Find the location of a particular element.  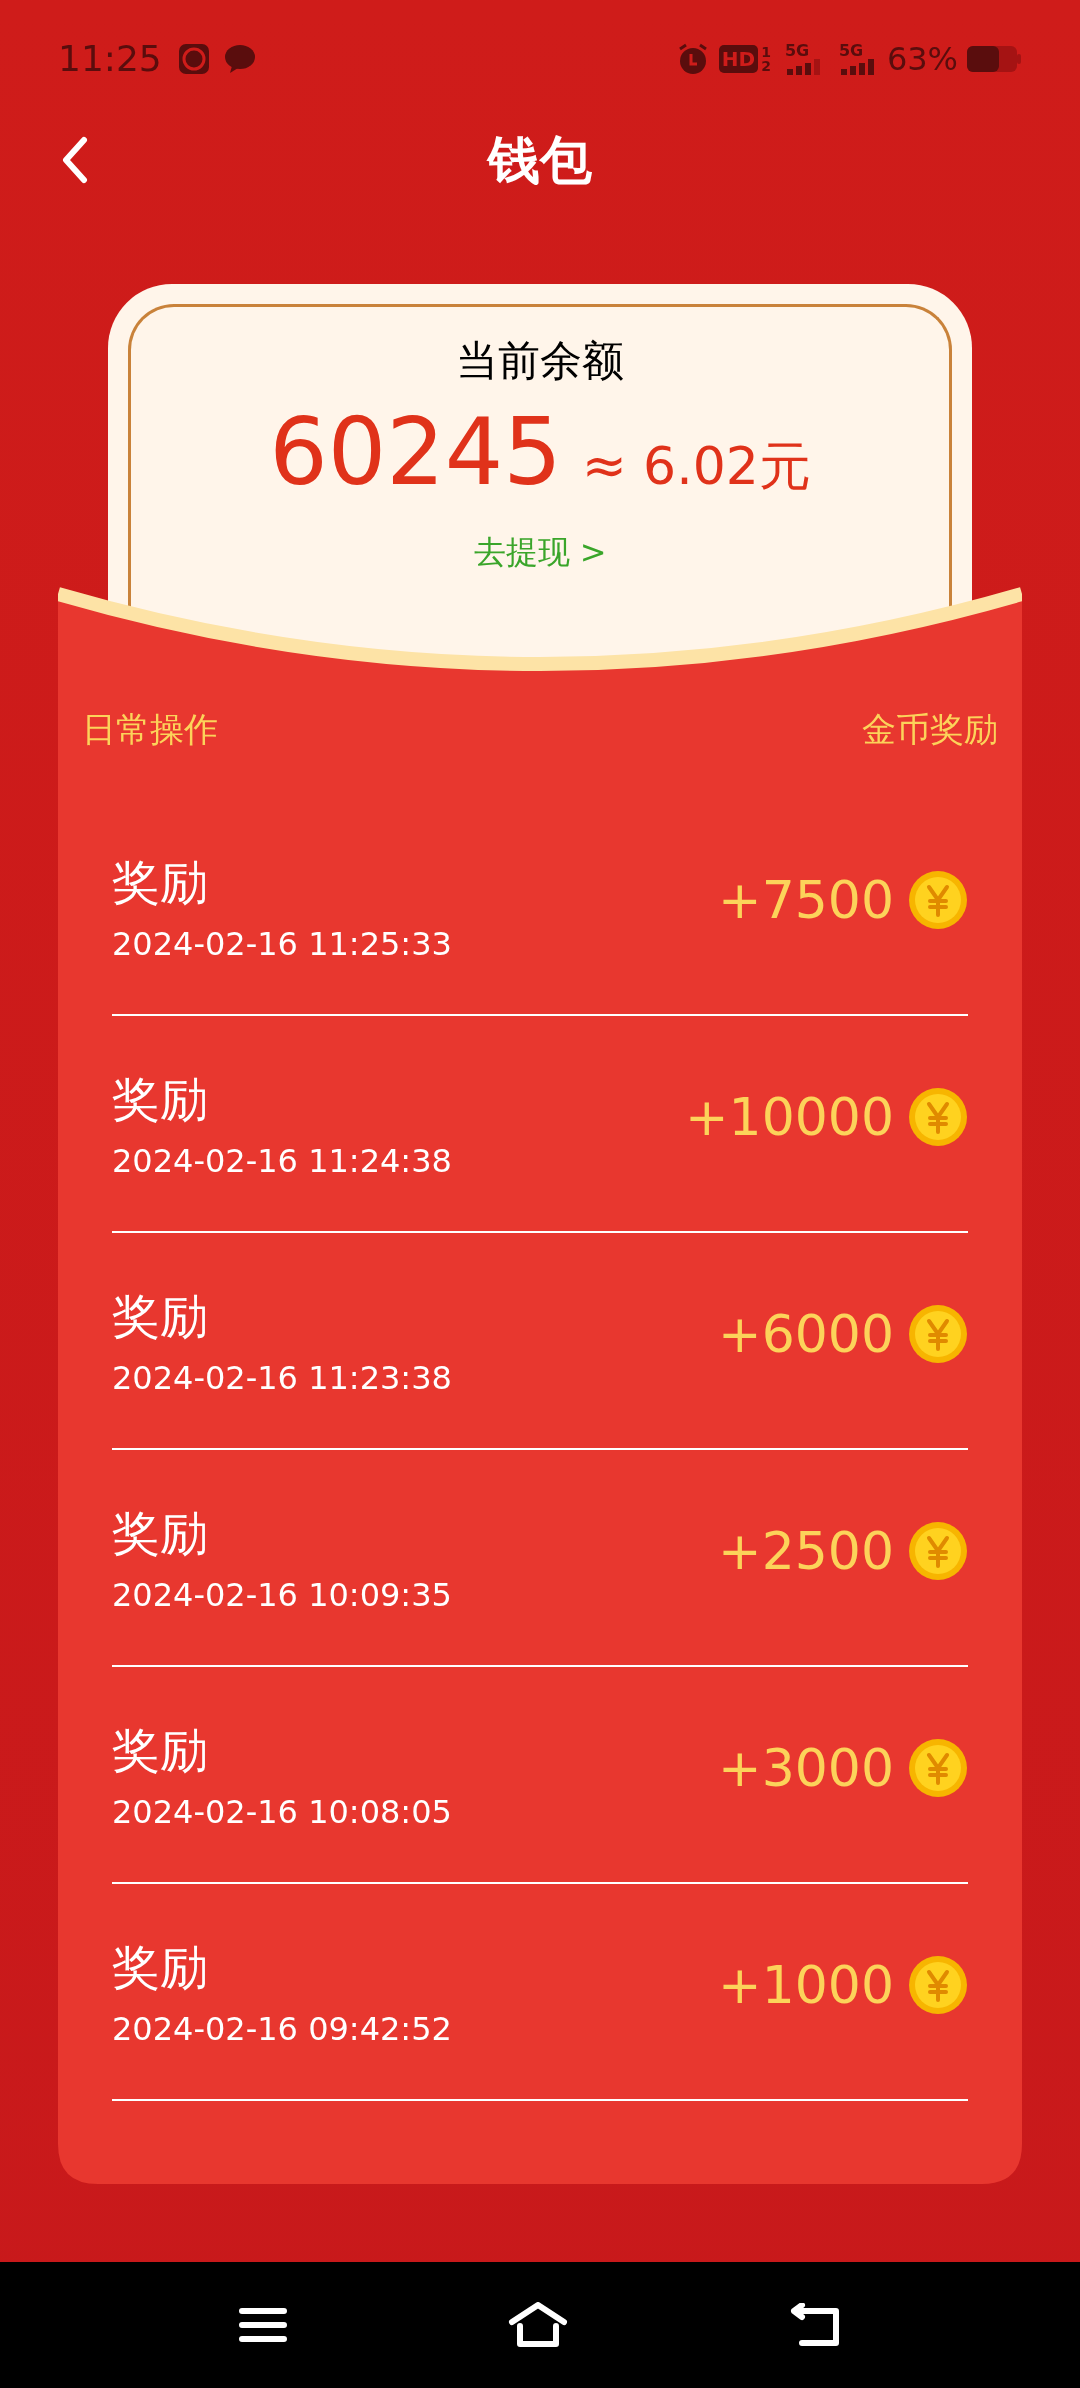

record-time: 2024-02-16 10:08:05 is located at coordinates (282, 1812).